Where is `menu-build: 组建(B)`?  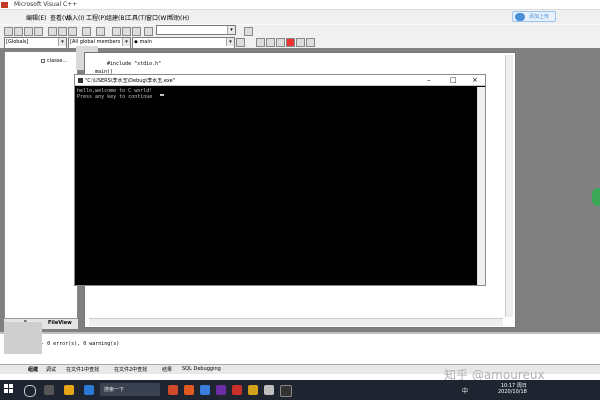 menu-build: 组建(B) is located at coordinates (116, 17).